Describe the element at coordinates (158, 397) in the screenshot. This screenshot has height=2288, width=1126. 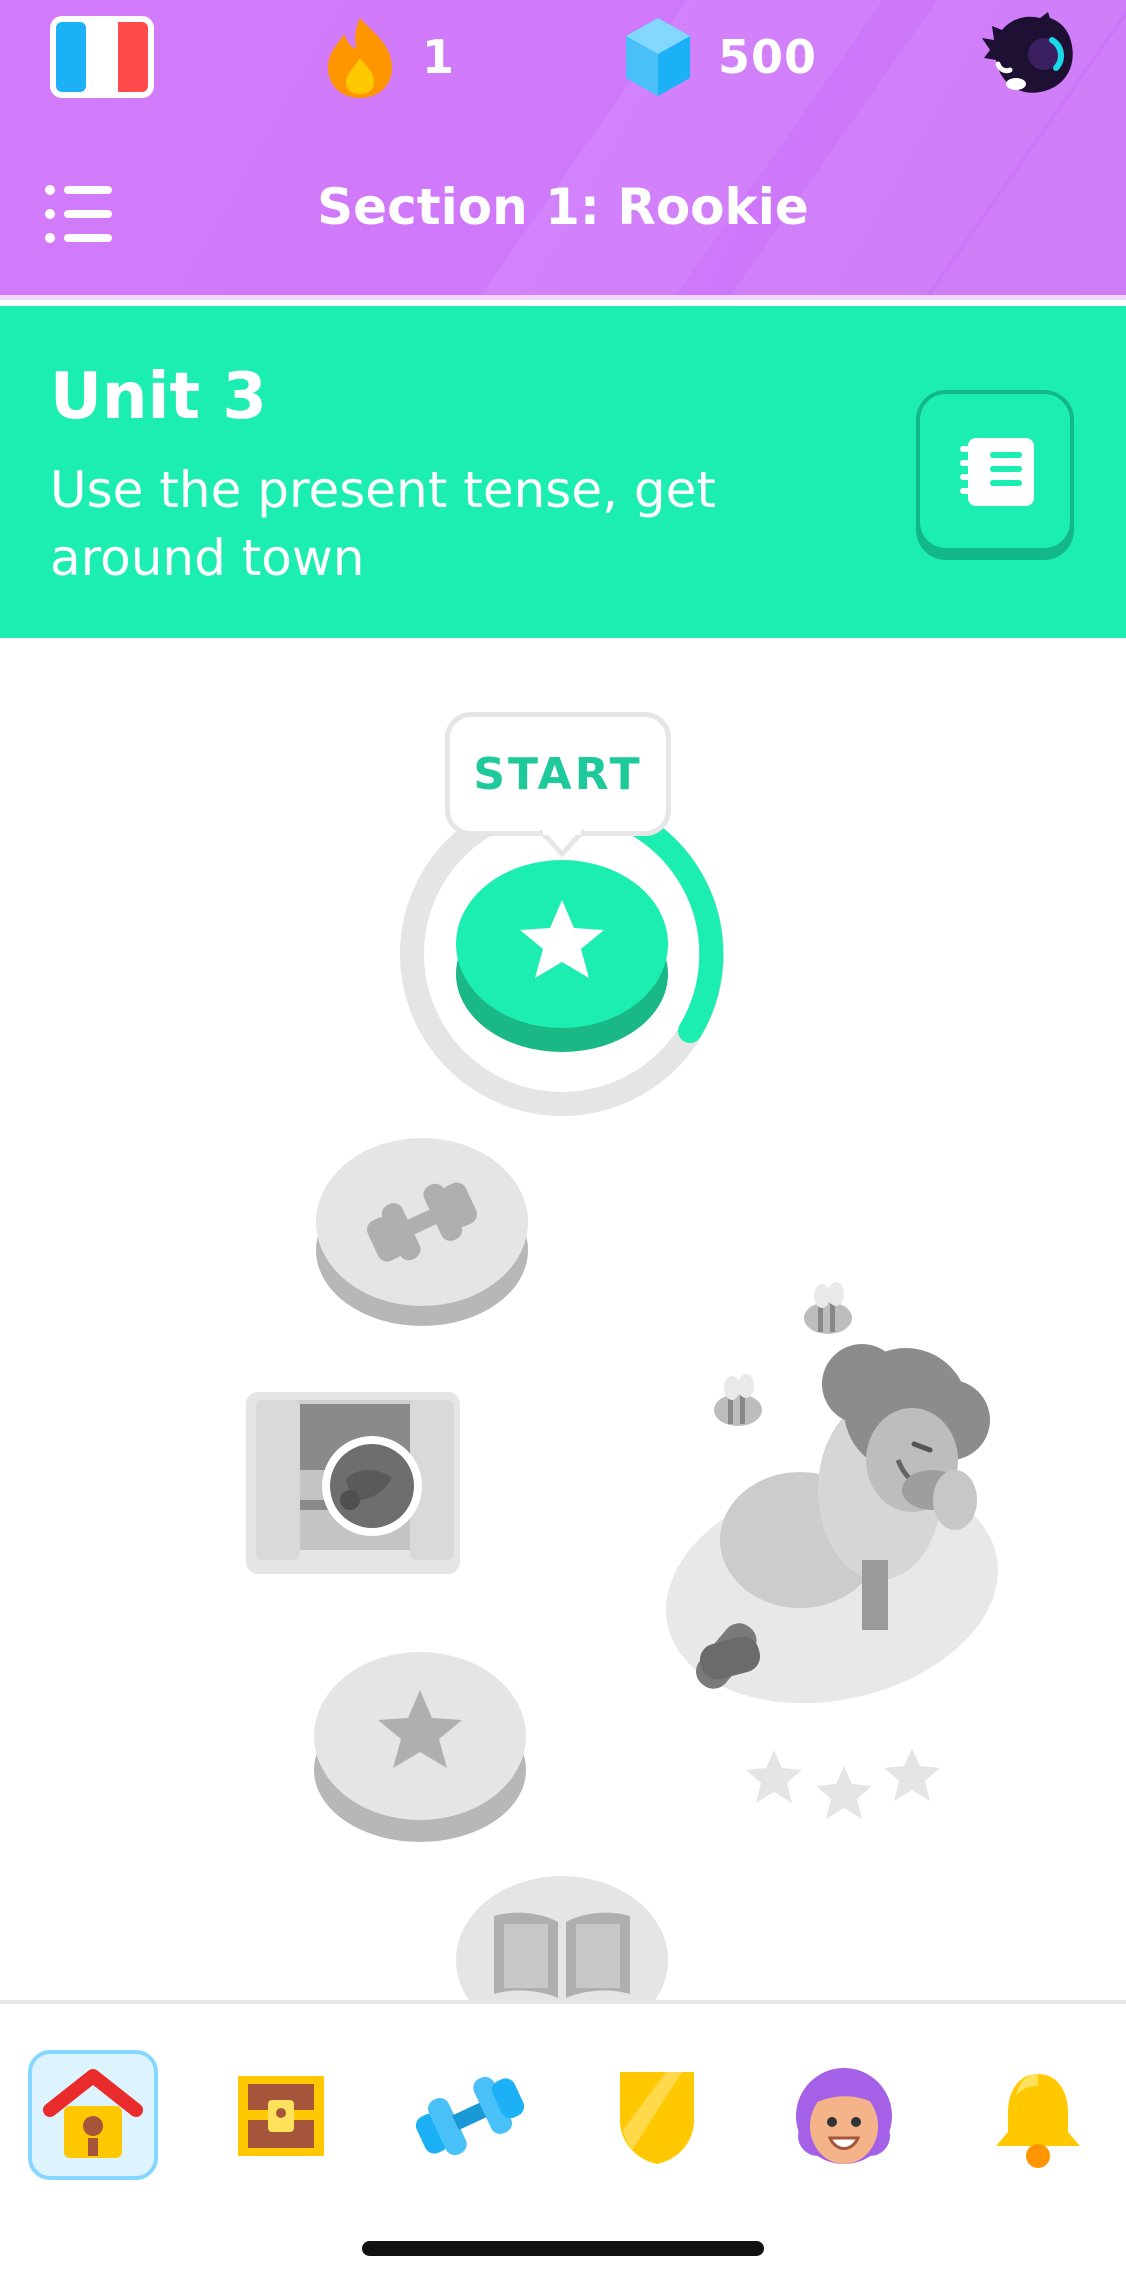
I see `unit-title: Unit 3` at that location.